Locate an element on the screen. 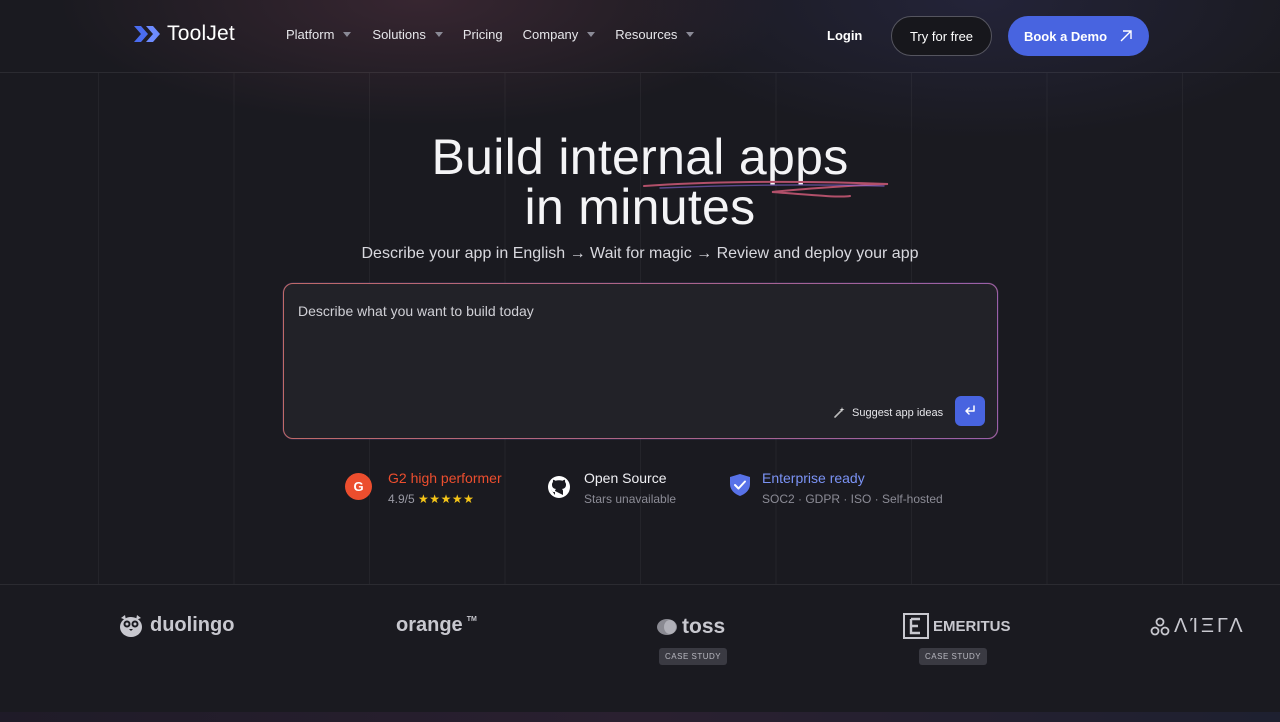 This screenshot has height=722, width=1280. github-icon is located at coordinates (559, 487).